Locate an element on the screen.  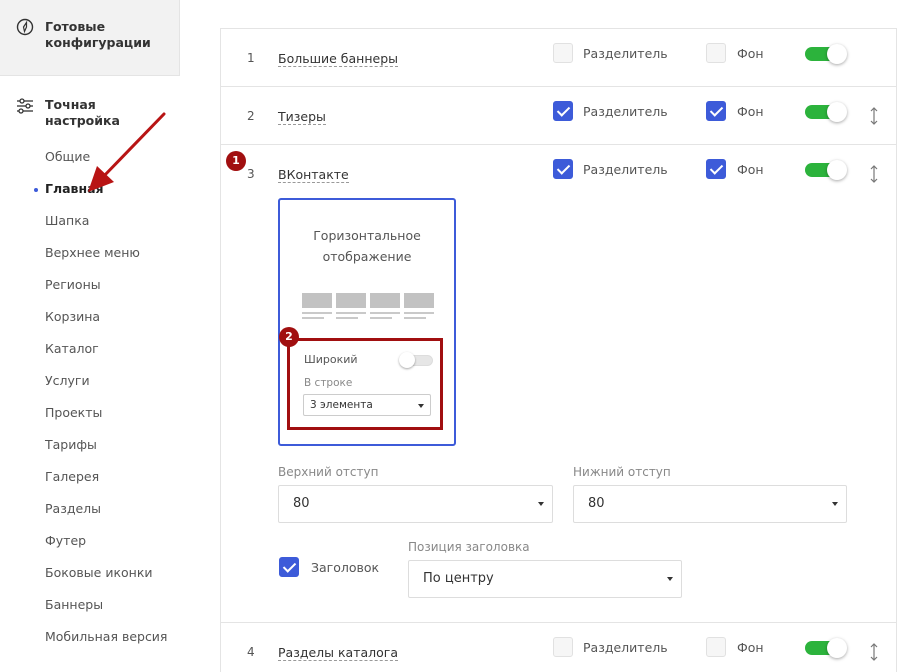
sidebar-item-projects: Проекты is located at coordinates (90, 421).